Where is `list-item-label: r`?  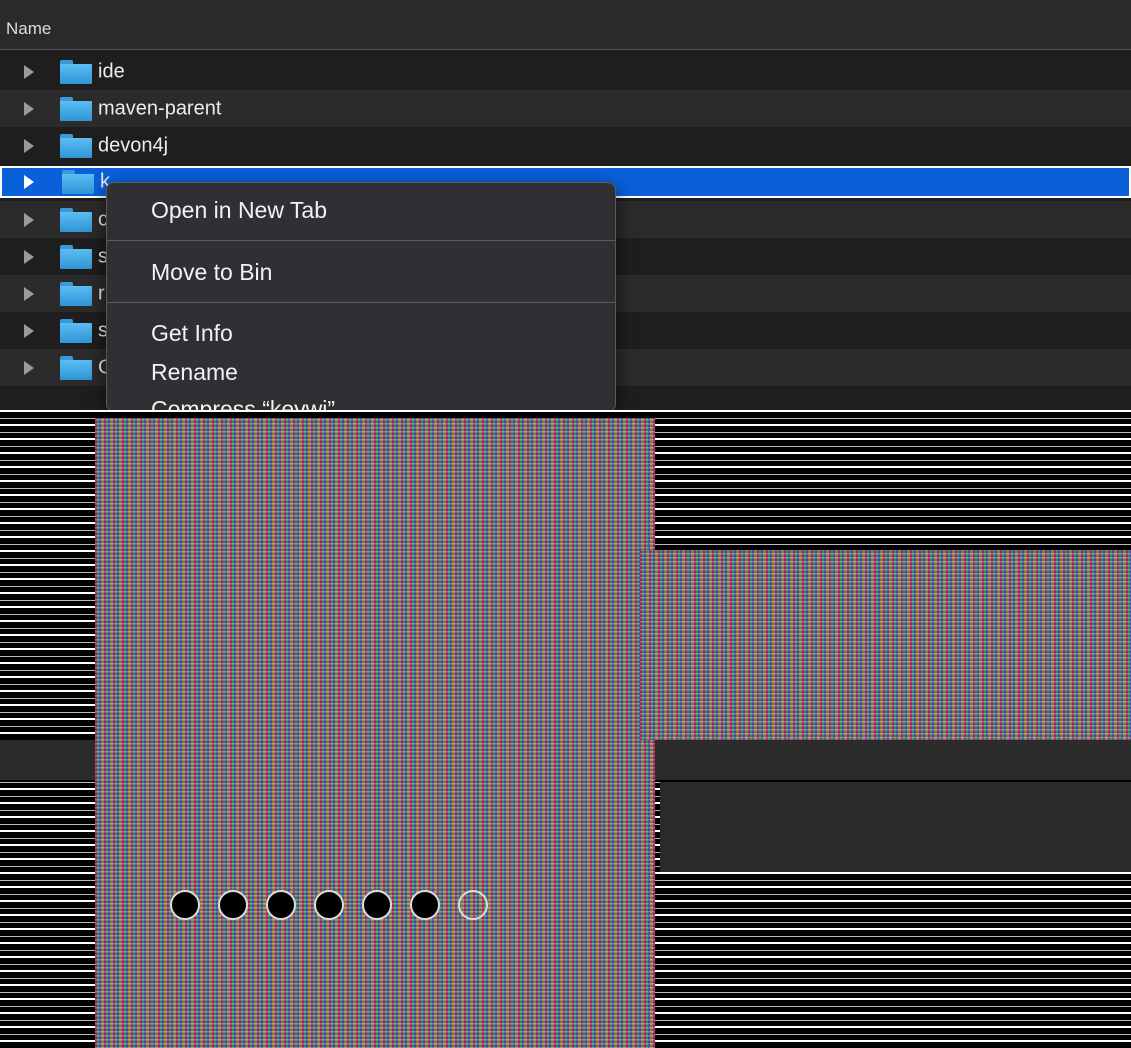 list-item-label: r is located at coordinates (101, 293).